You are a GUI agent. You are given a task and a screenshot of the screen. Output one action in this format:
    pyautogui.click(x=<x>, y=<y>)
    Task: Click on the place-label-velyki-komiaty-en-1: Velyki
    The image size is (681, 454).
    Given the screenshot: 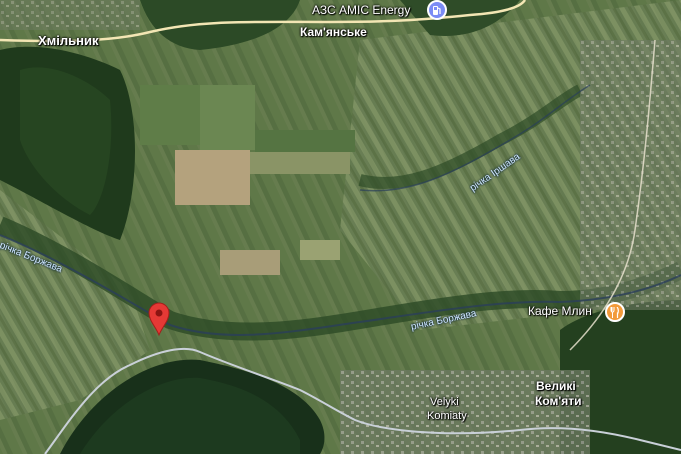 What is the action you would take?
    pyautogui.click(x=444, y=402)
    